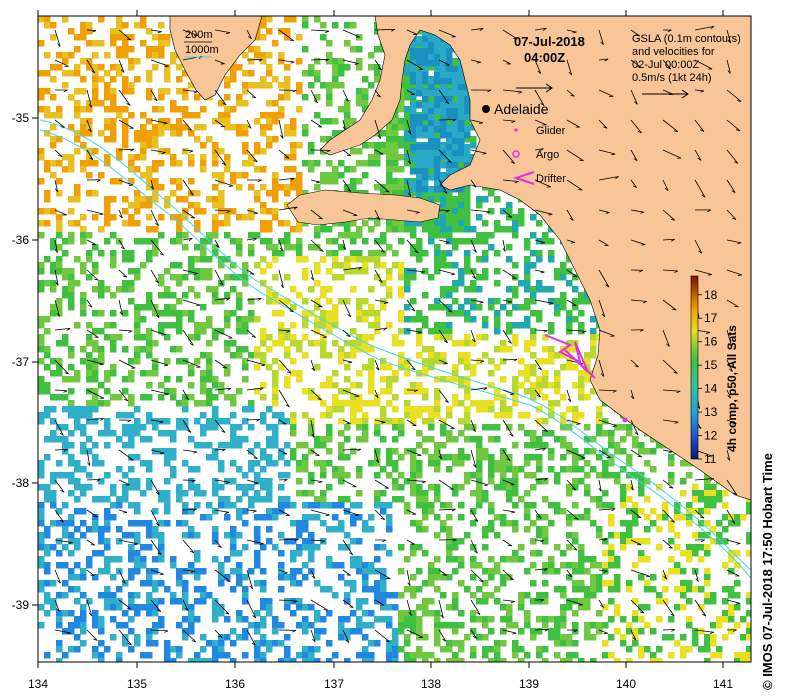 The height and width of the screenshot is (700, 791). Describe the element at coordinates (21, 118) in the screenshot. I see `y-tick-label: -35` at that location.